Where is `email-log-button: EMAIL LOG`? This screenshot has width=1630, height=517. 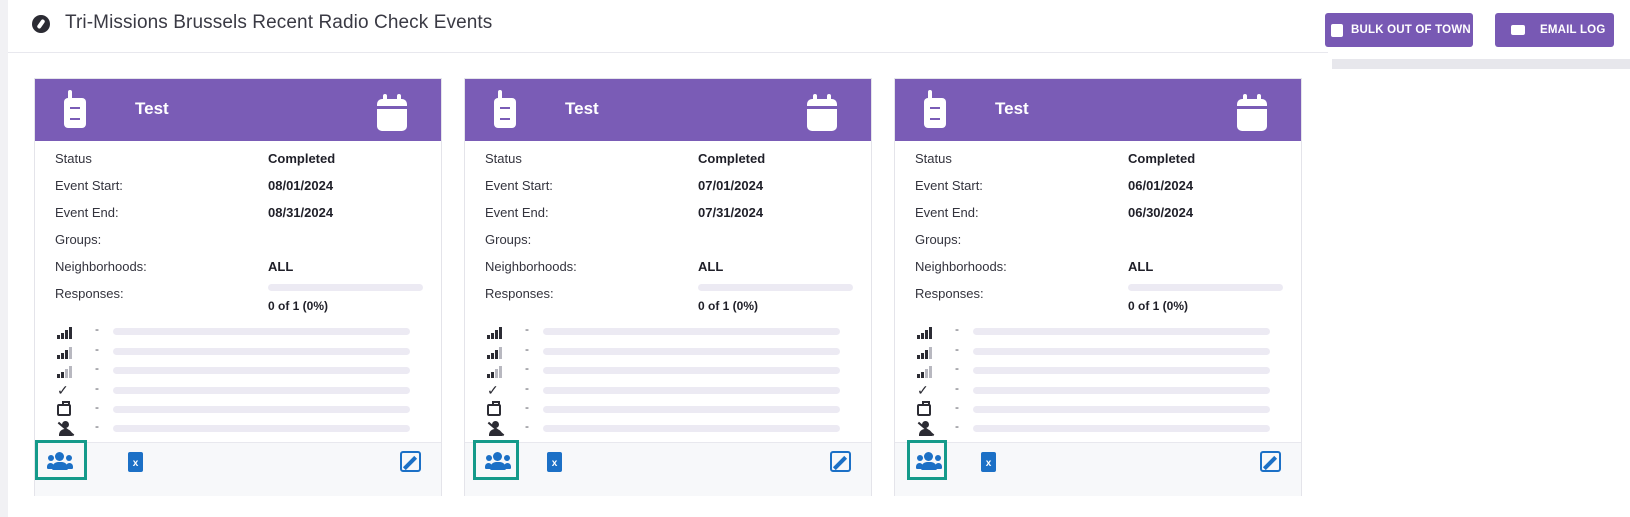
email-log-button: EMAIL LOG is located at coordinates (1554, 30).